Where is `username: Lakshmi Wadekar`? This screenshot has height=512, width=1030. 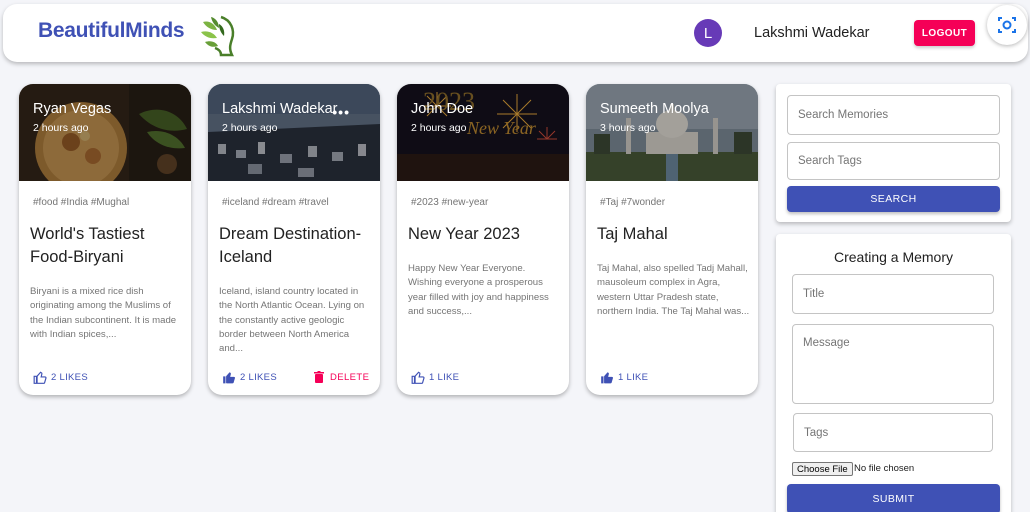
username: Lakshmi Wadekar is located at coordinates (812, 33).